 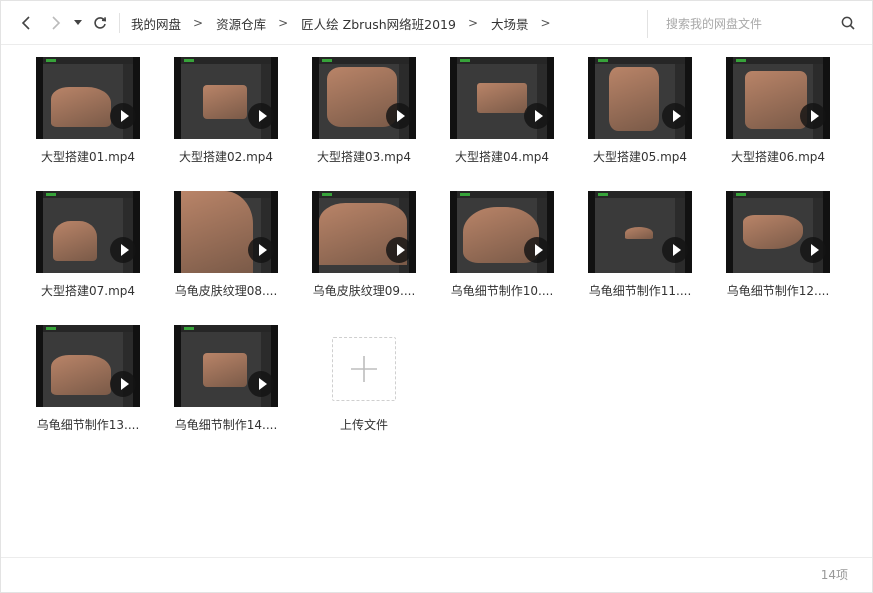 I want to click on file-item: 大型搭建02.mp4, so click(x=226, y=112).